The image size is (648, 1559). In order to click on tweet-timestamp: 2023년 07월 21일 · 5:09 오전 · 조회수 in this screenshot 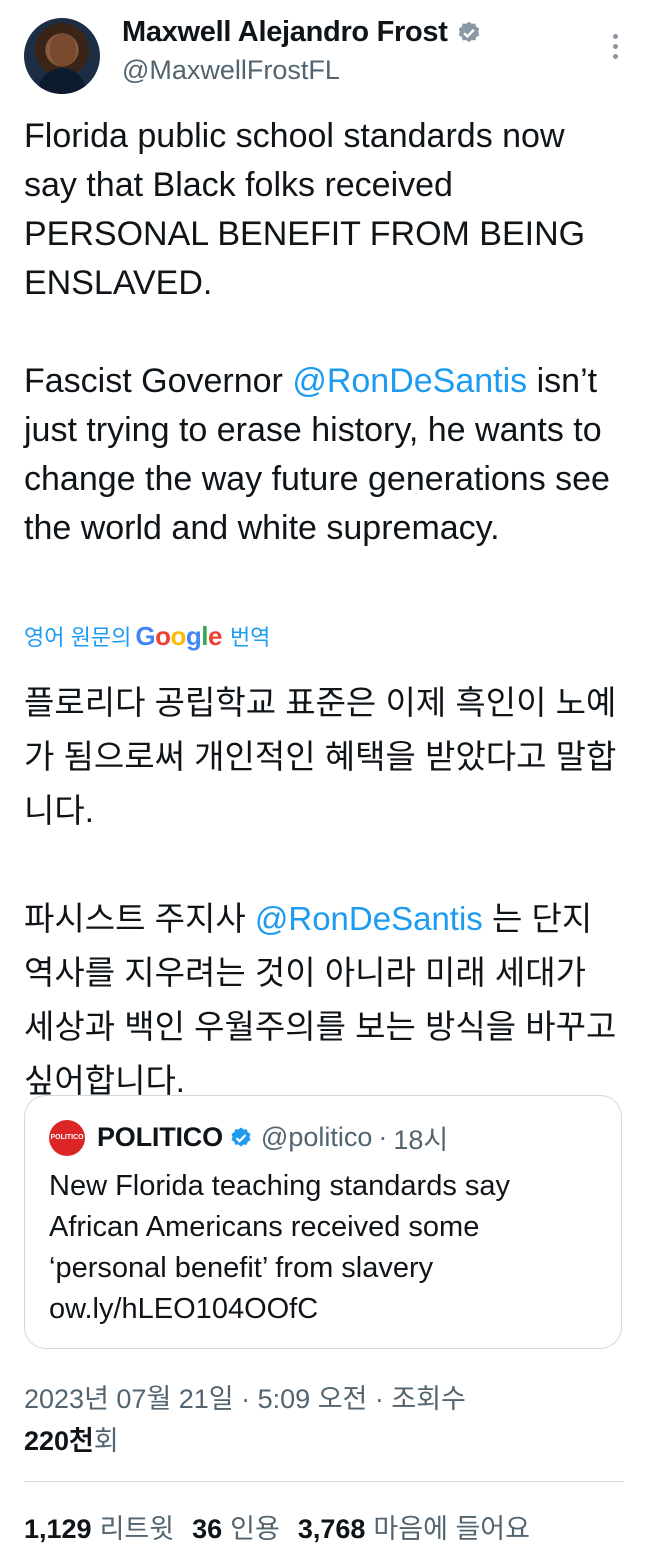, I will do `click(245, 1399)`.